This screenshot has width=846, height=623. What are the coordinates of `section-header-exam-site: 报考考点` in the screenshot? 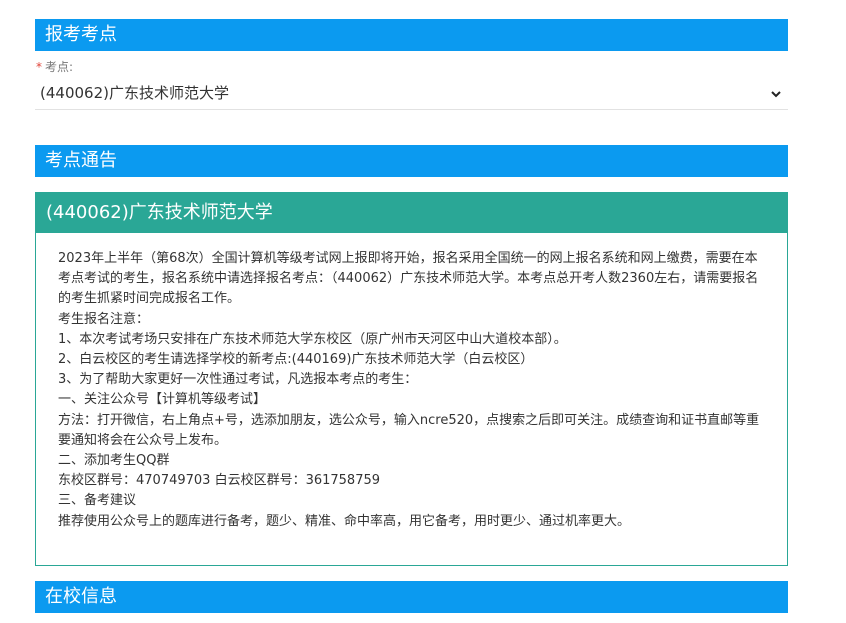 It's located at (411, 35).